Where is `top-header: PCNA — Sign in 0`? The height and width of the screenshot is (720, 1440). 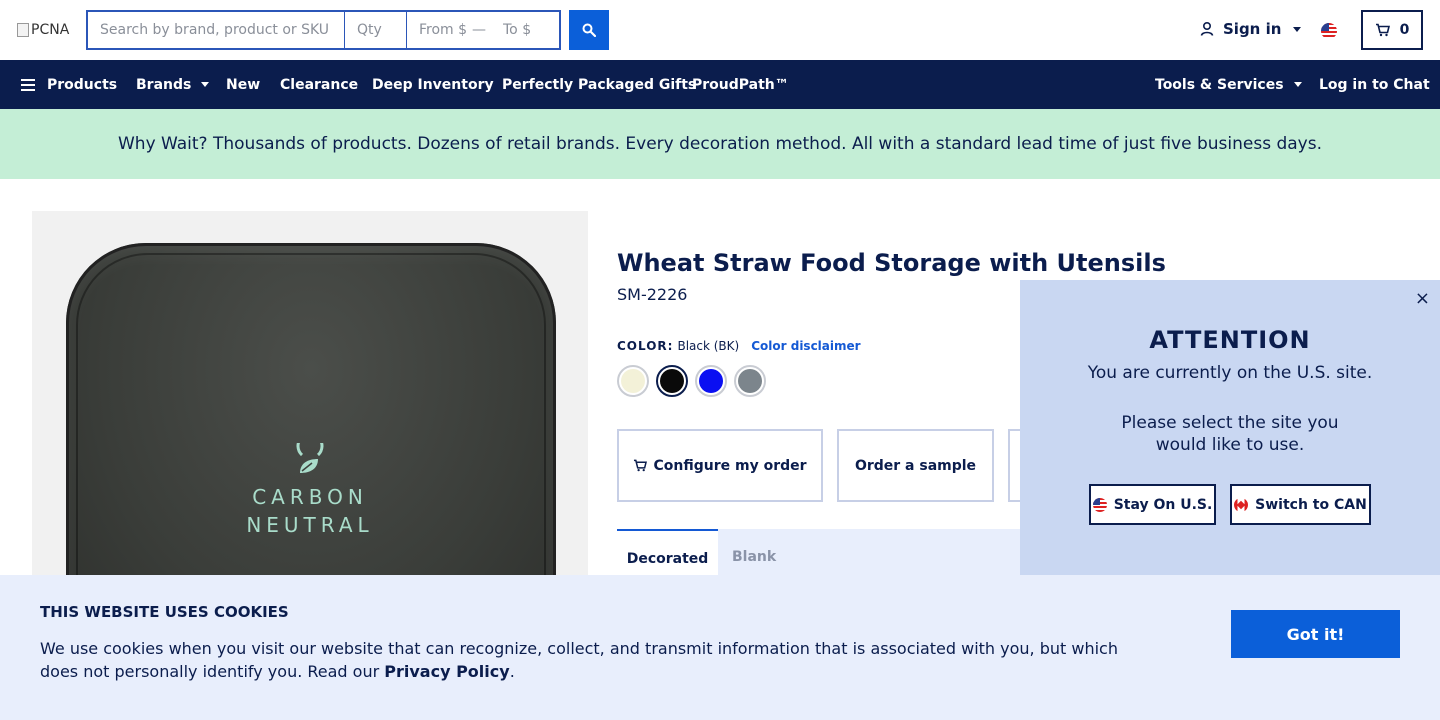 top-header: PCNA — Sign in 0 is located at coordinates (720, 30).